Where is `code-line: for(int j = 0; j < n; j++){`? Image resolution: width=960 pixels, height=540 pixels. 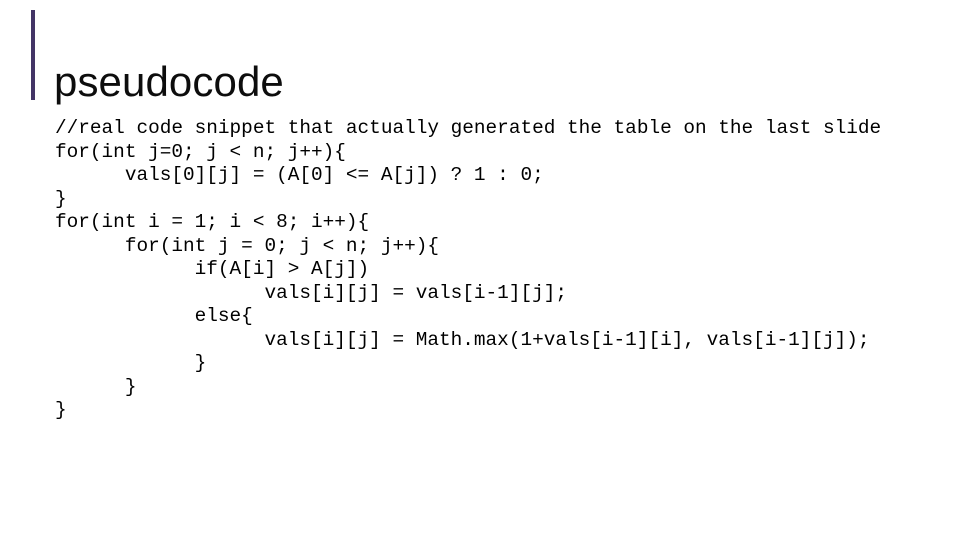 code-line: for(int j = 0; j < n; j++){ is located at coordinates (247, 245).